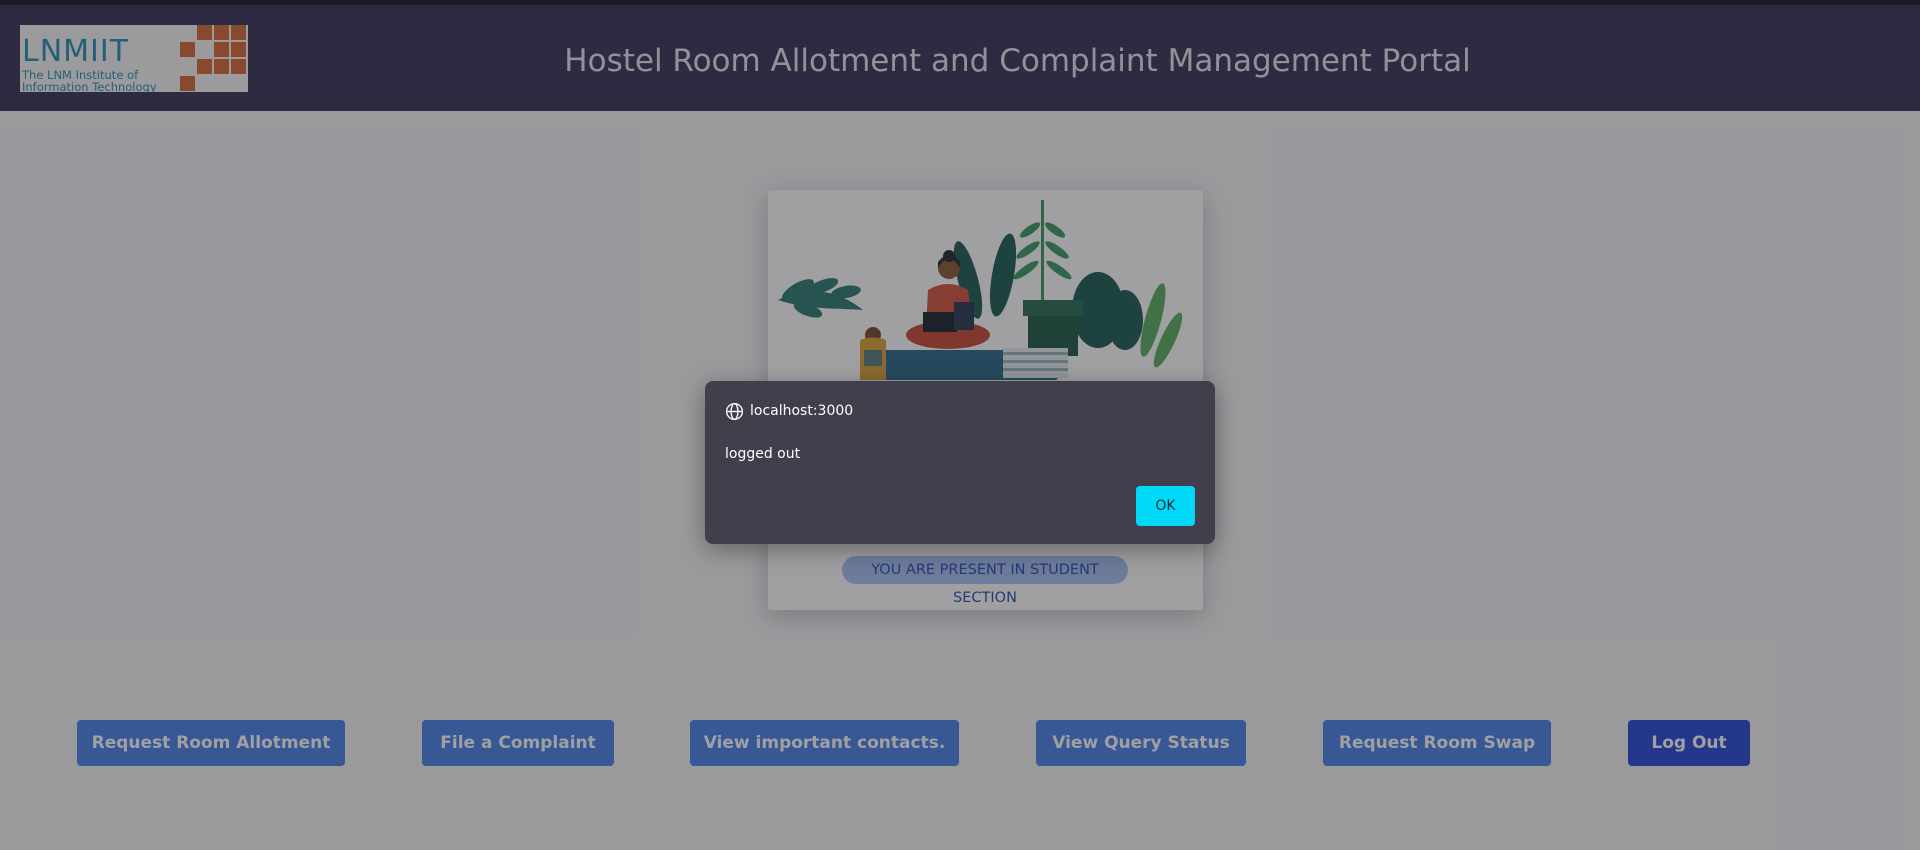 This screenshot has width=1920, height=850. Describe the element at coordinates (960, 462) in the screenshot. I see `browser-alert-dialog: localhost:3000 logged out OK` at that location.